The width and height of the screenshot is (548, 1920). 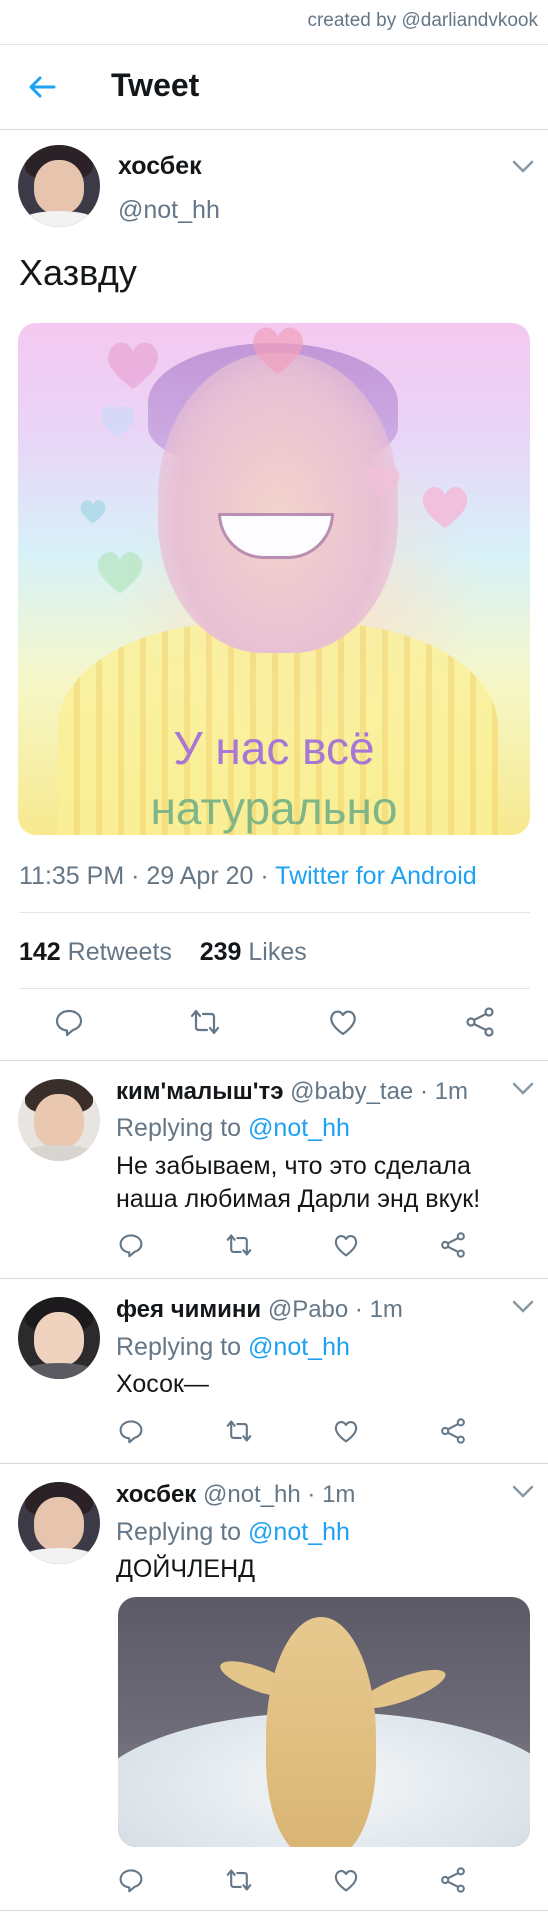 I want to click on retweets-stat: 142 Retweets, so click(x=95, y=952).